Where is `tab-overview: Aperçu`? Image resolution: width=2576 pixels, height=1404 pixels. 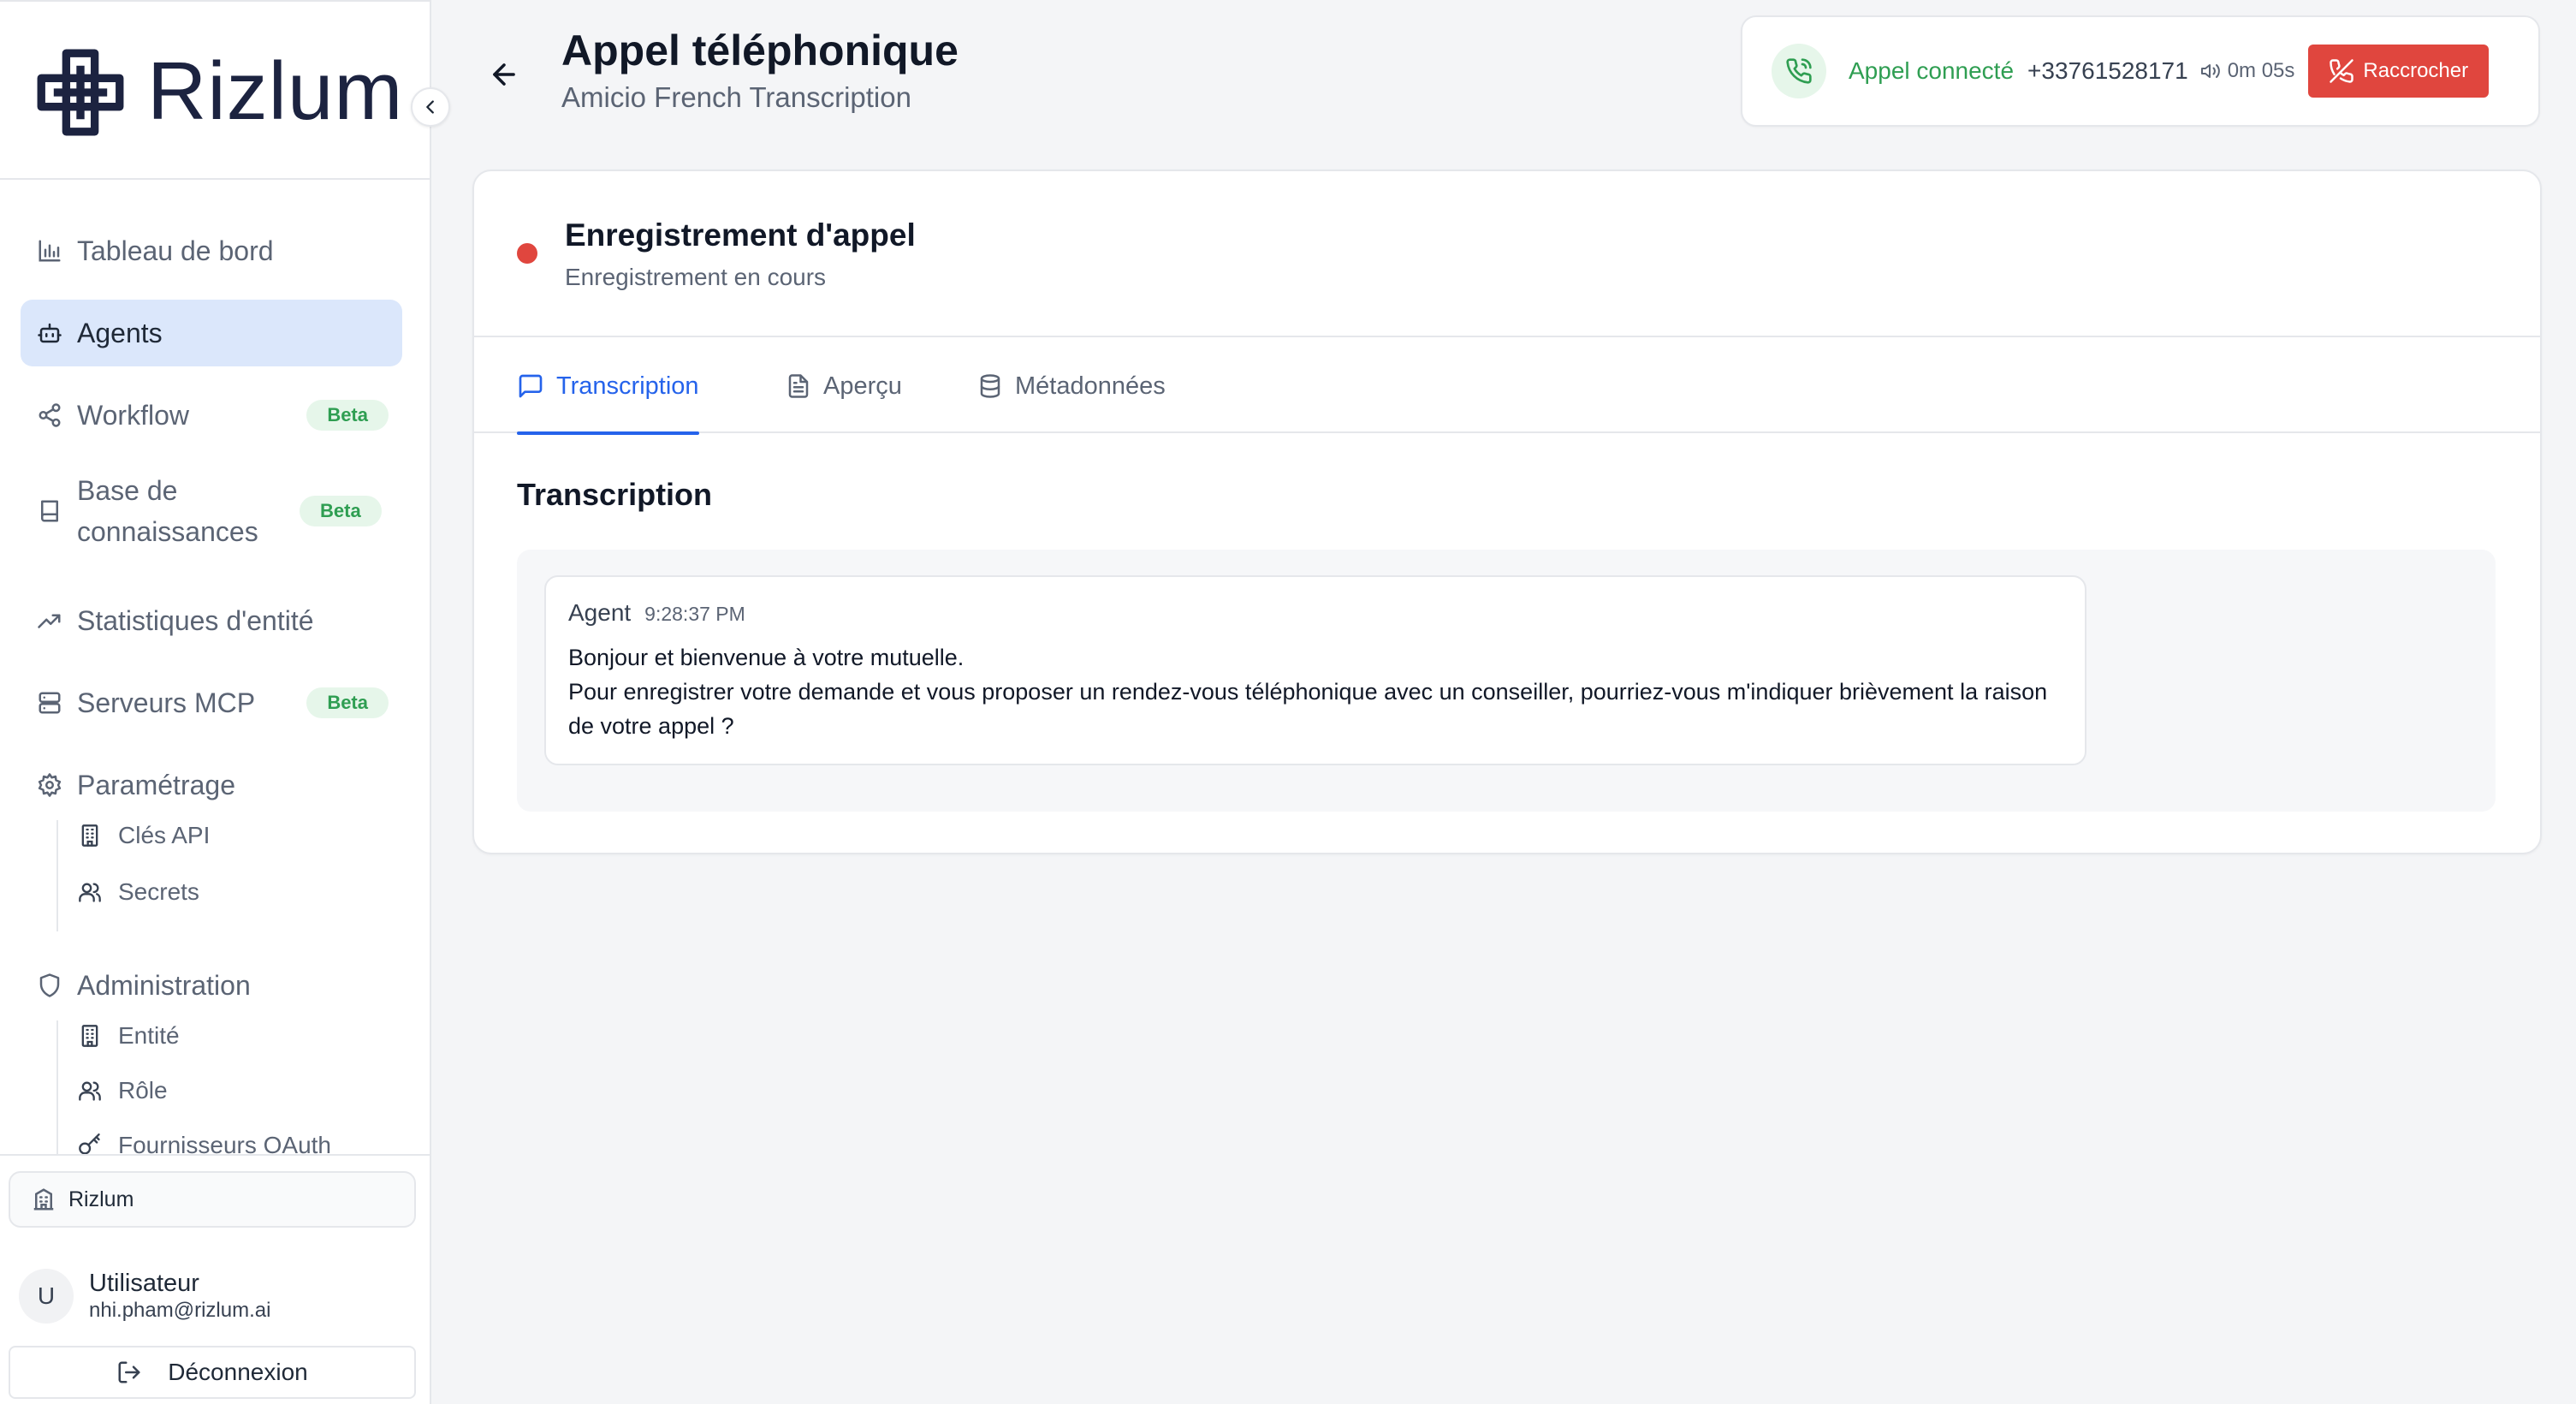
tab-overview: Aperçu is located at coordinates (844, 386).